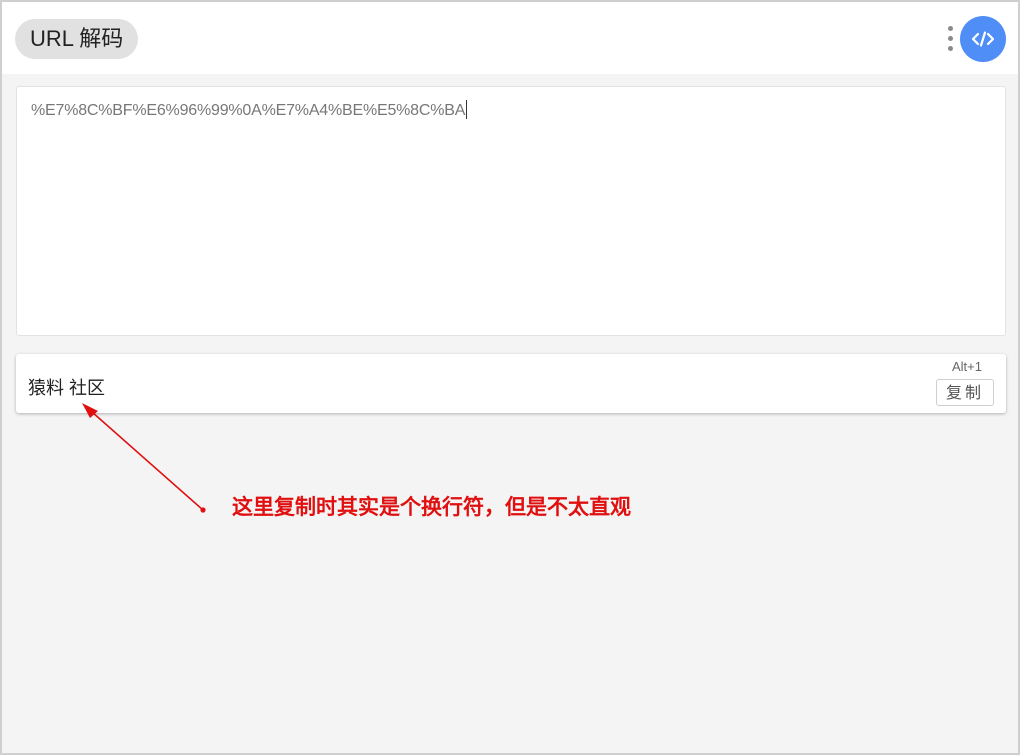  Describe the element at coordinates (431, 507) in the screenshot. I see `annotation-note: 这里复制时其实是个换行符，但是不太直观` at that location.